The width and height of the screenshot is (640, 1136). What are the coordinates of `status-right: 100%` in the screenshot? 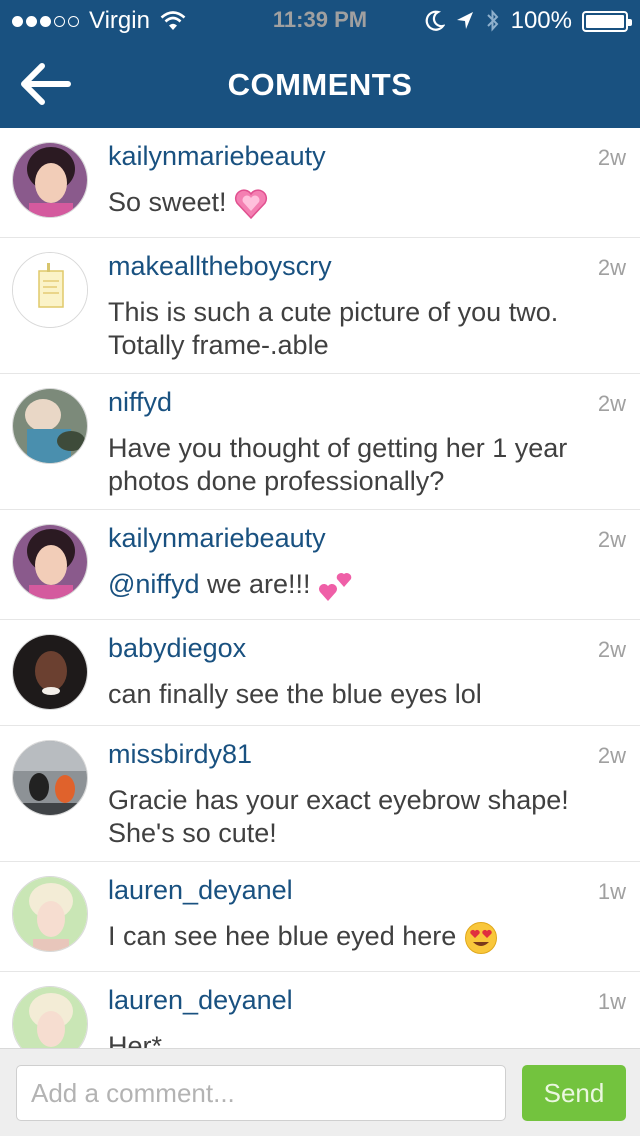 It's located at (528, 21).